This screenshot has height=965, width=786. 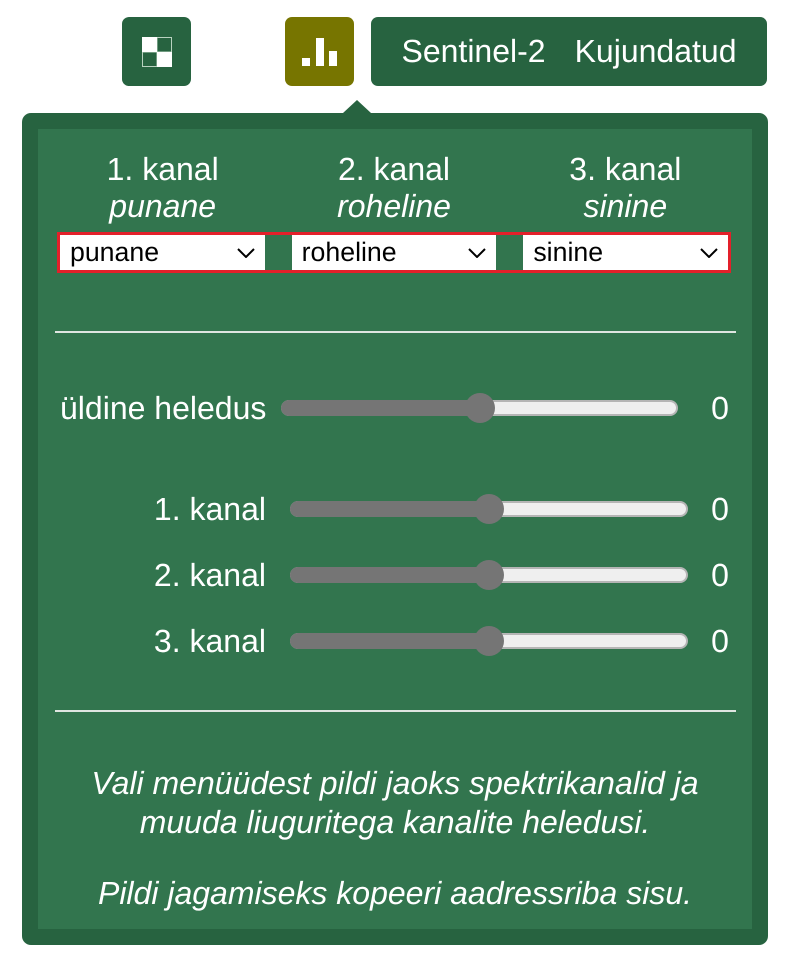 I want to click on checkerboard-icon, so click(x=157, y=51).